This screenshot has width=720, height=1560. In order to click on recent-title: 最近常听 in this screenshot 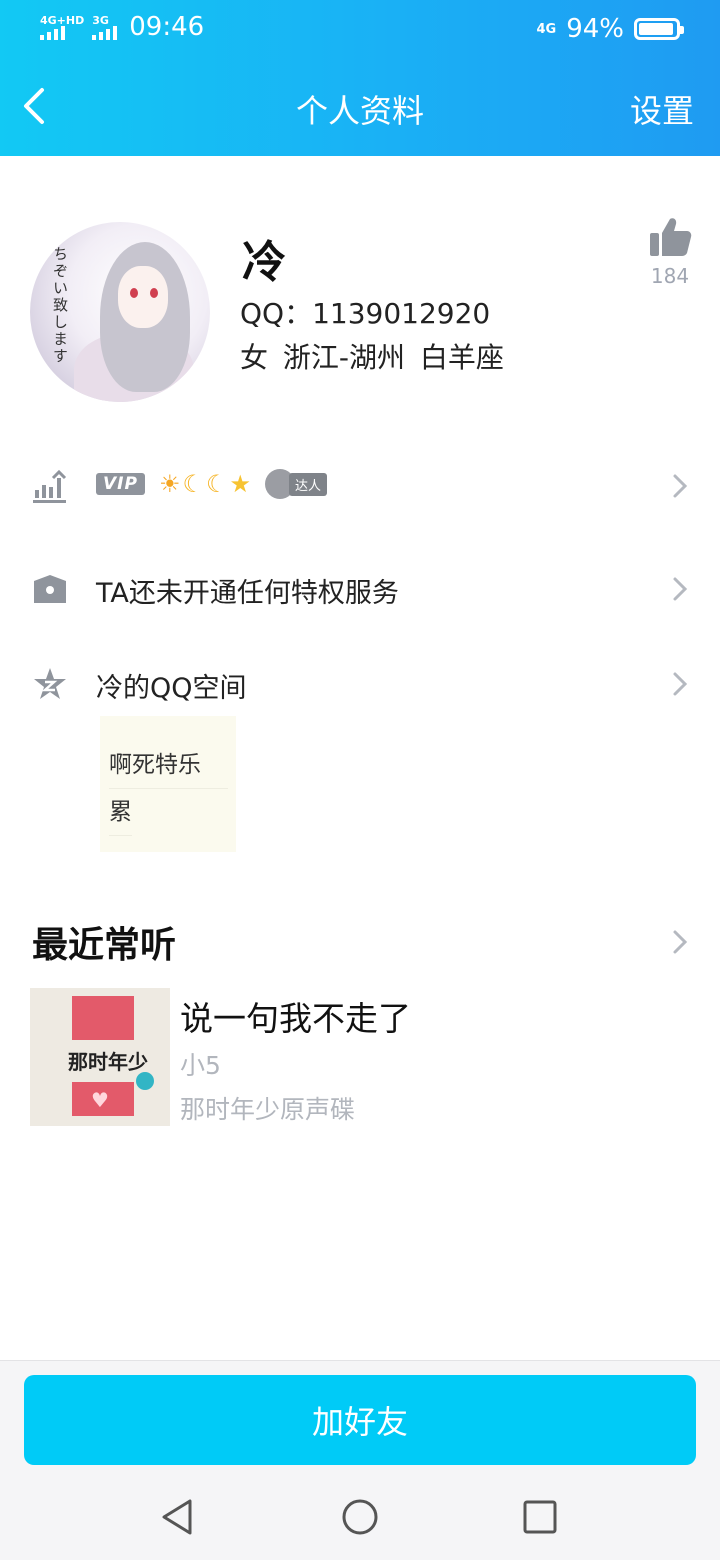, I will do `click(104, 945)`.